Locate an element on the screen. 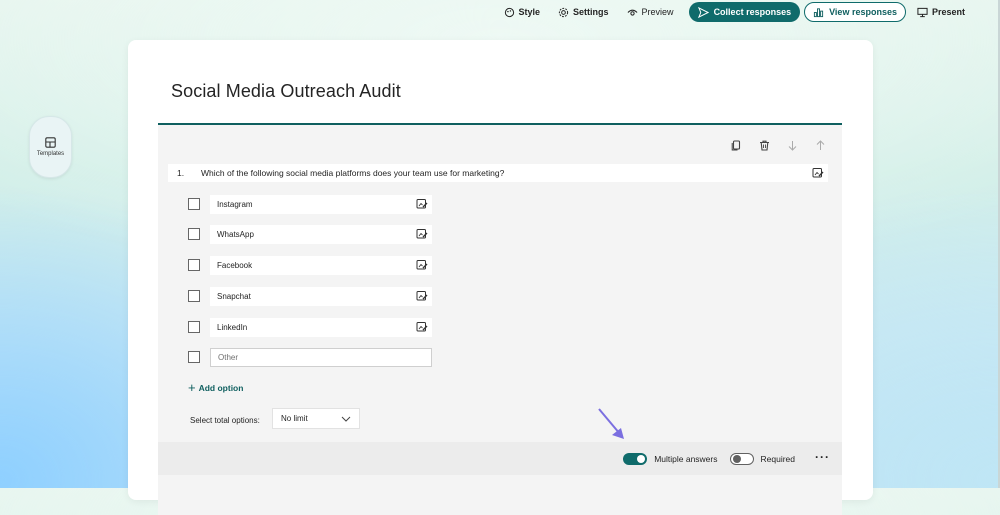  style-label: Style is located at coordinates (529, 12).